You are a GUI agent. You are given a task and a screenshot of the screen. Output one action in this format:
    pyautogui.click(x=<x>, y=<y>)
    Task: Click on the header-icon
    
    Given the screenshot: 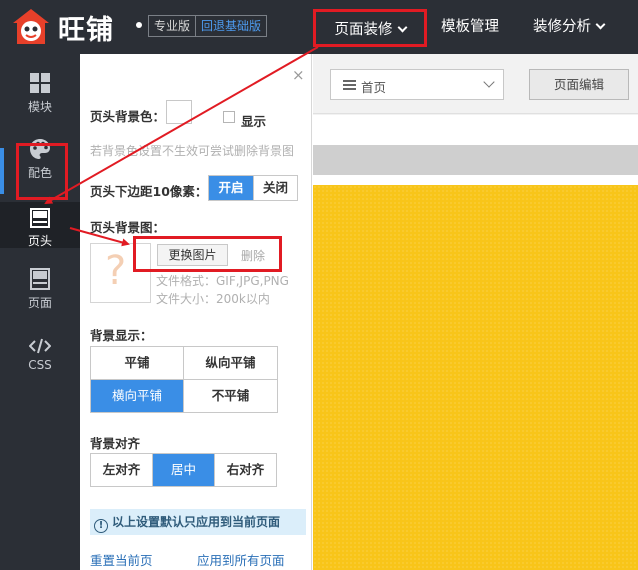 What is the action you would take?
    pyautogui.click(x=40, y=218)
    